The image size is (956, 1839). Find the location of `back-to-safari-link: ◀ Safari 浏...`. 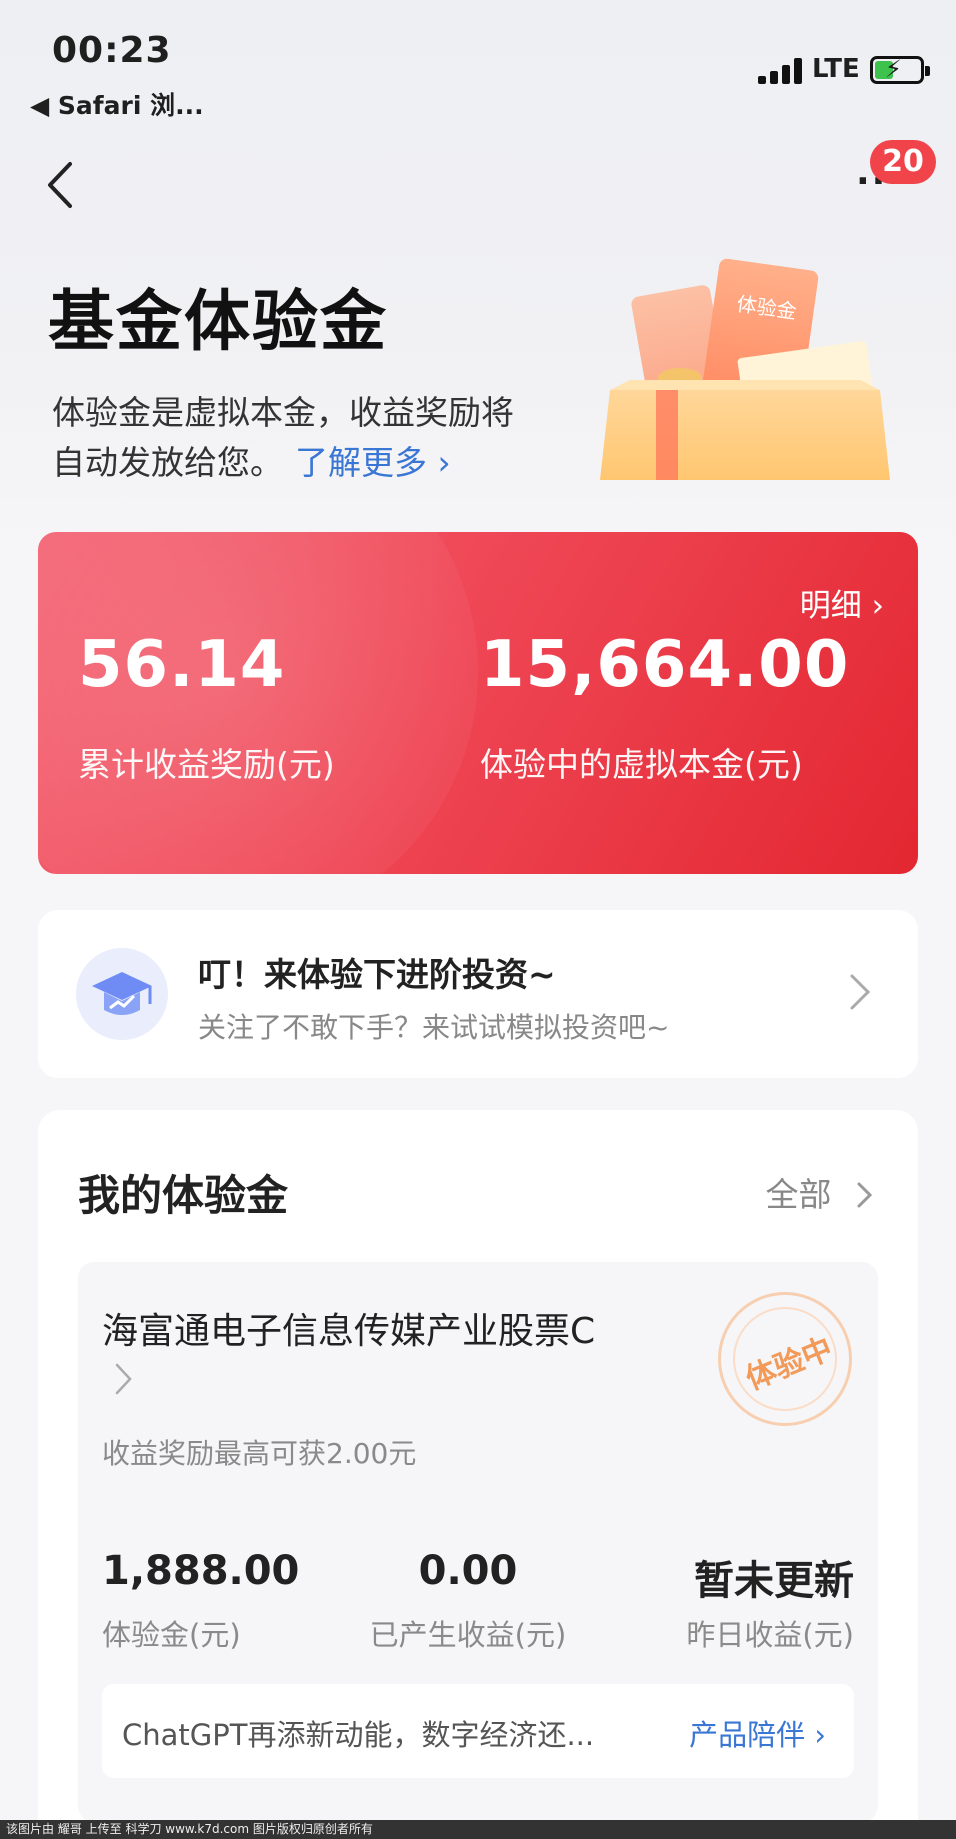

back-to-safari-link: ◀ Safari 浏... is located at coordinates (117, 104).